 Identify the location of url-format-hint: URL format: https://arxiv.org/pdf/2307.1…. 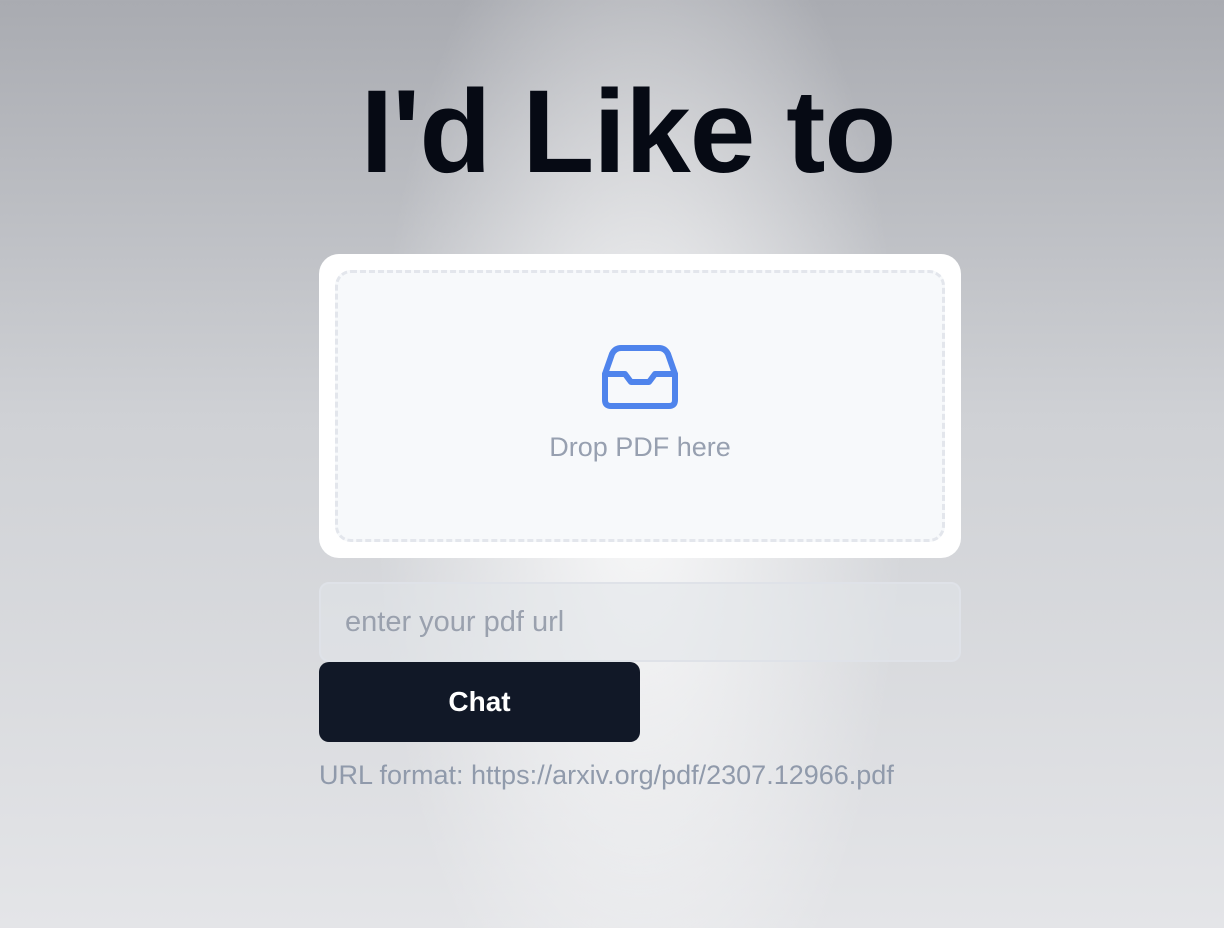
(606, 775).